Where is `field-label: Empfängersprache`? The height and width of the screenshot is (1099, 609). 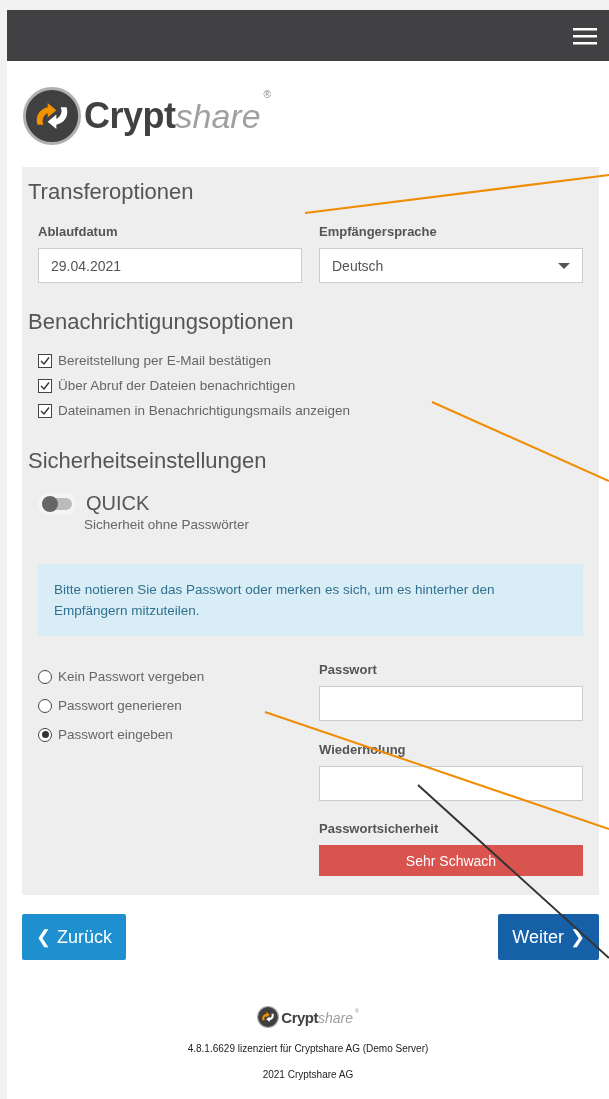 field-label: Empfängersprache is located at coordinates (378, 231).